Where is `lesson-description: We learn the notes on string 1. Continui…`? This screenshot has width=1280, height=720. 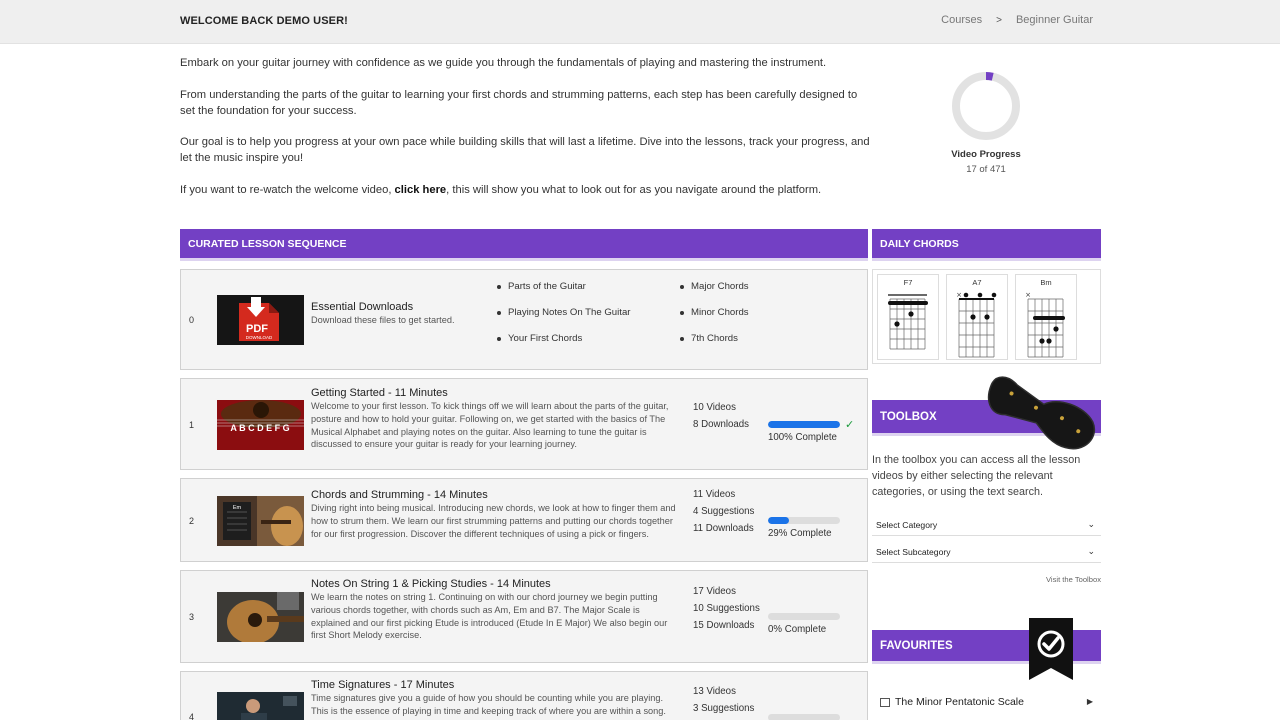
lesson-description: We learn the notes on string 1. Continui… is located at coordinates (489, 616).